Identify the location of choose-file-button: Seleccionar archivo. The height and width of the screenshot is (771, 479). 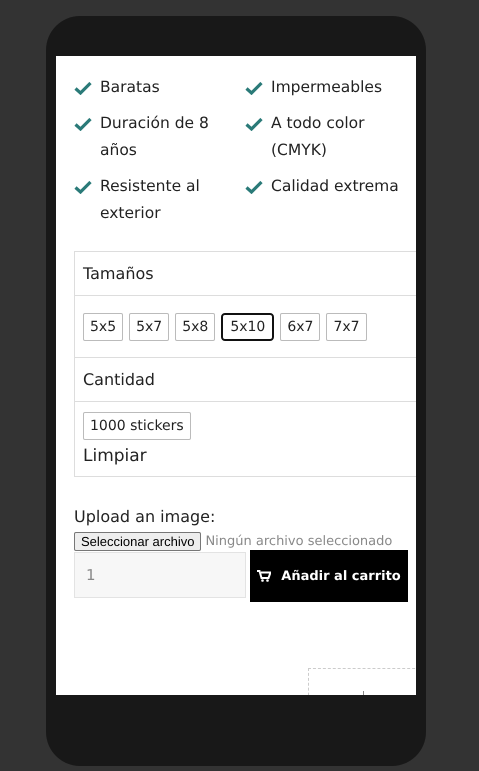
(138, 541).